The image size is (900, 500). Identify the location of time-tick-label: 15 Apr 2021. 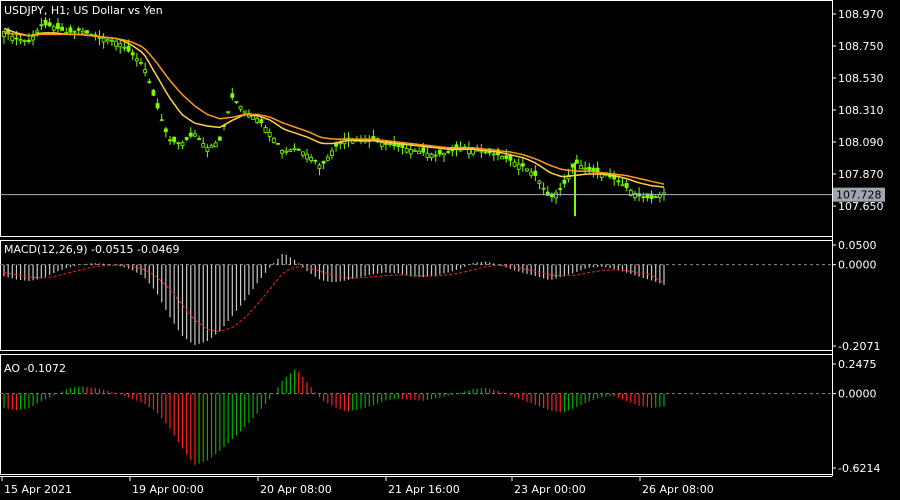
(38, 489).